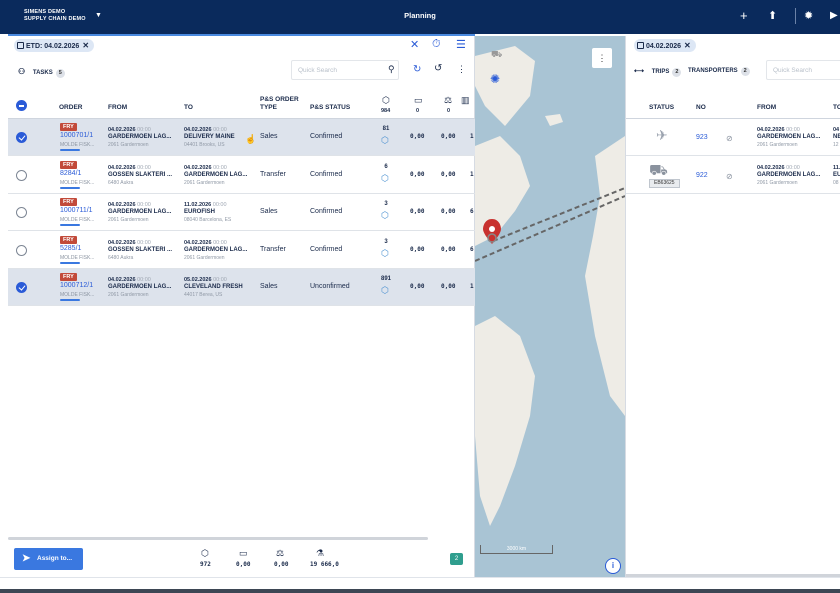 The width and height of the screenshot is (840, 593). What do you see at coordinates (70, 108) in the screenshot?
I see `col-order: ORDER` at bounding box center [70, 108].